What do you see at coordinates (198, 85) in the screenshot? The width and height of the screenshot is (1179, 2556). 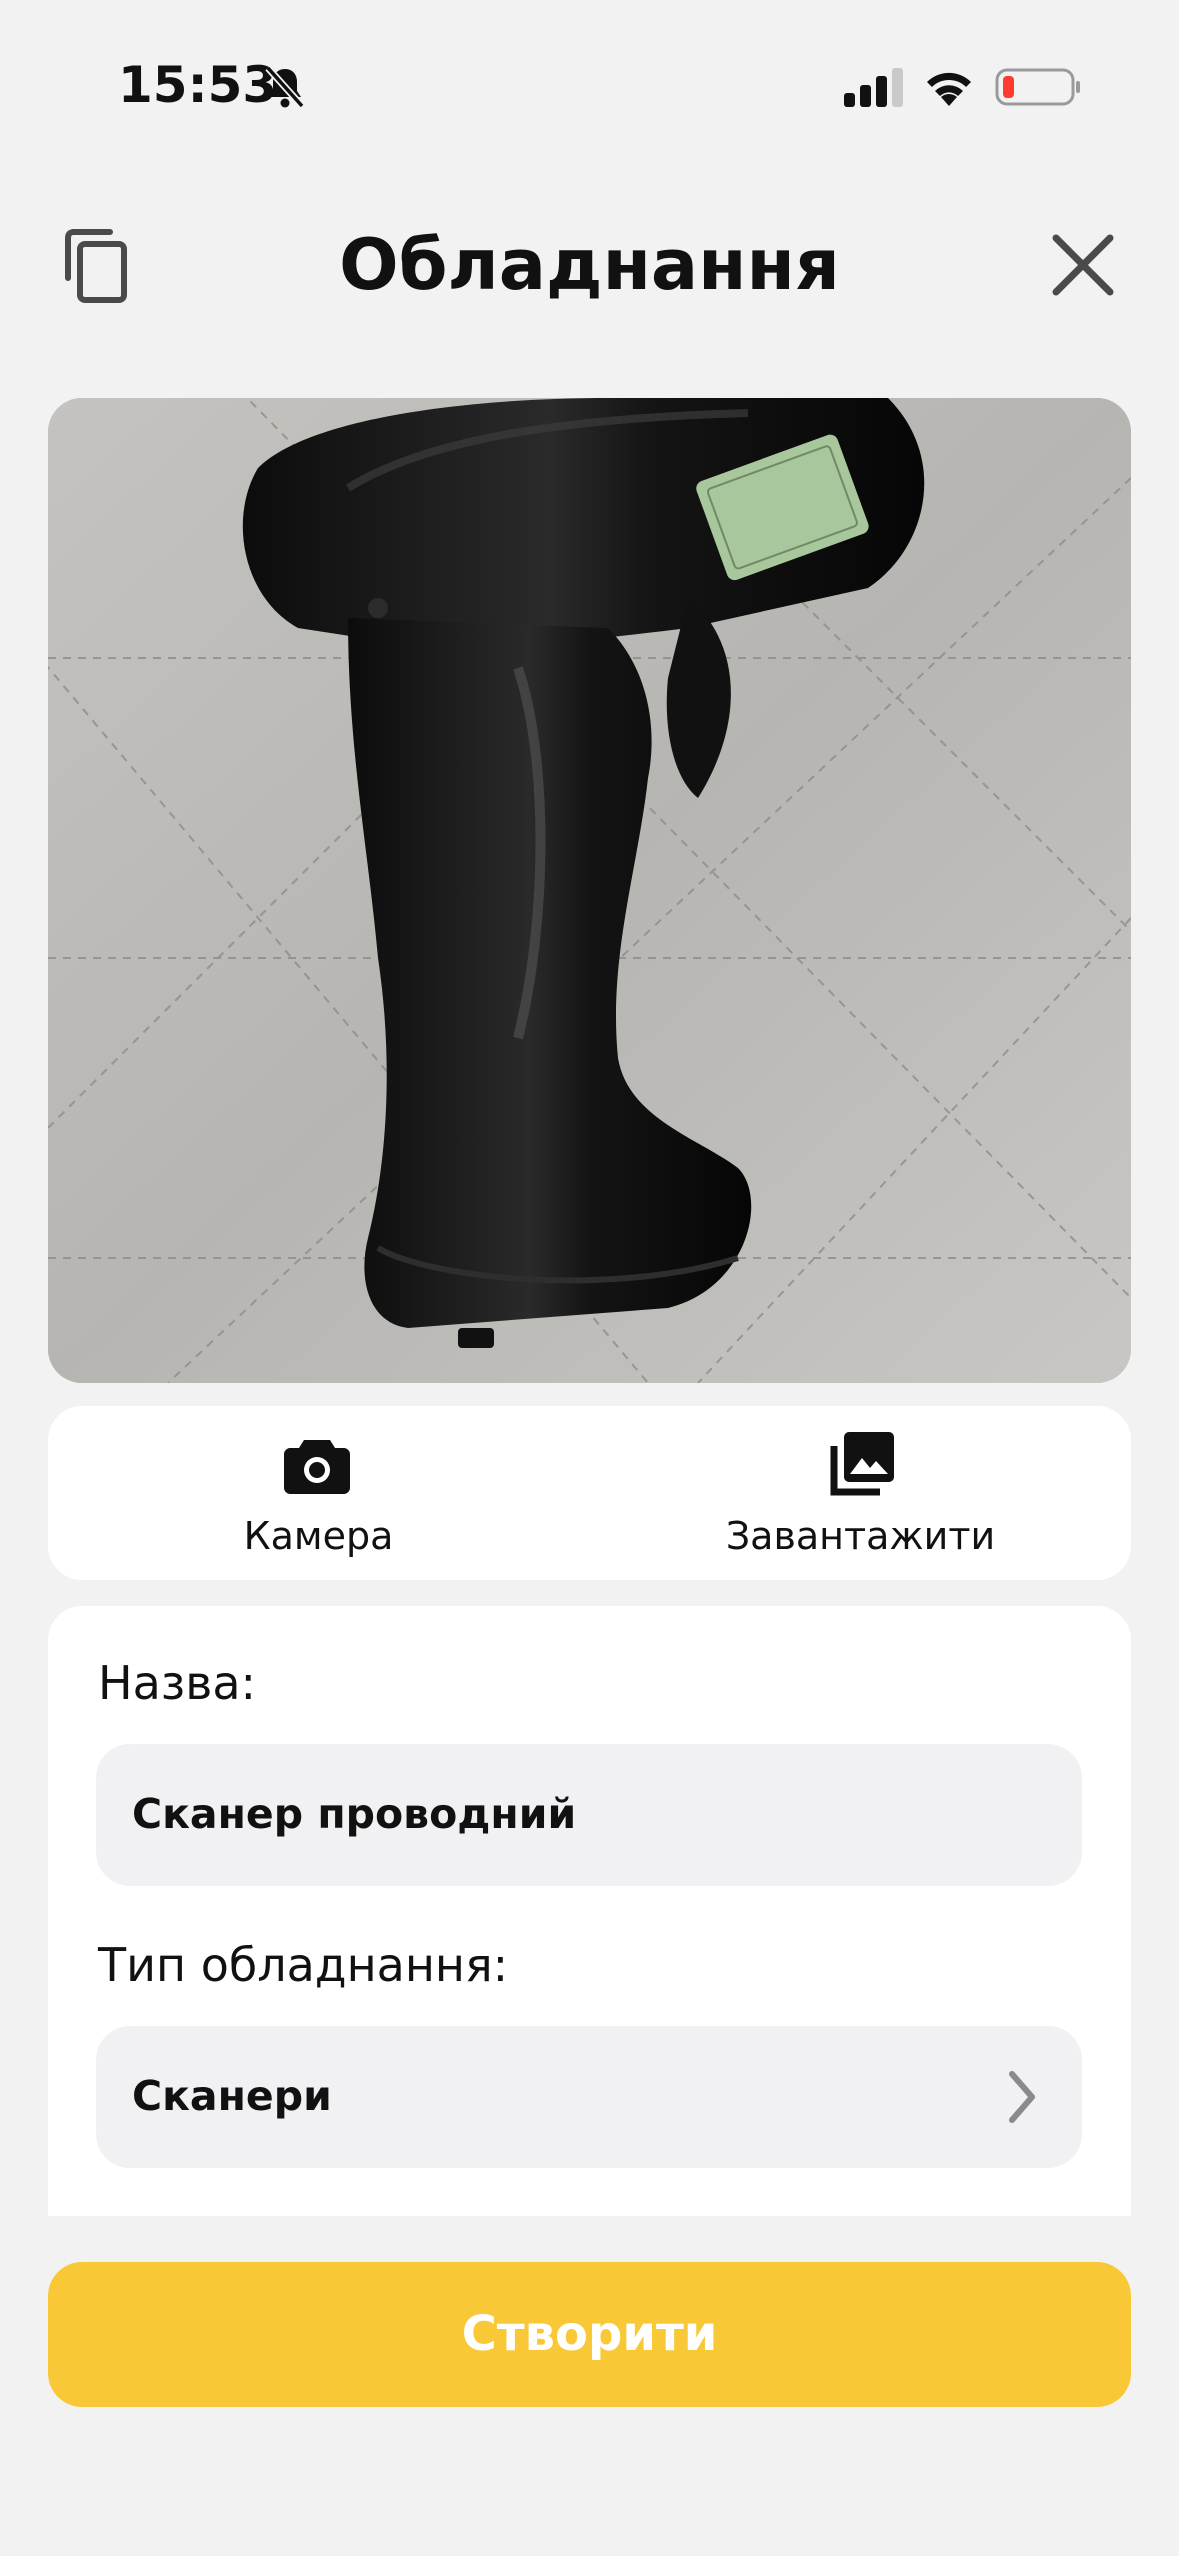 I see `status-time: 15:53` at bounding box center [198, 85].